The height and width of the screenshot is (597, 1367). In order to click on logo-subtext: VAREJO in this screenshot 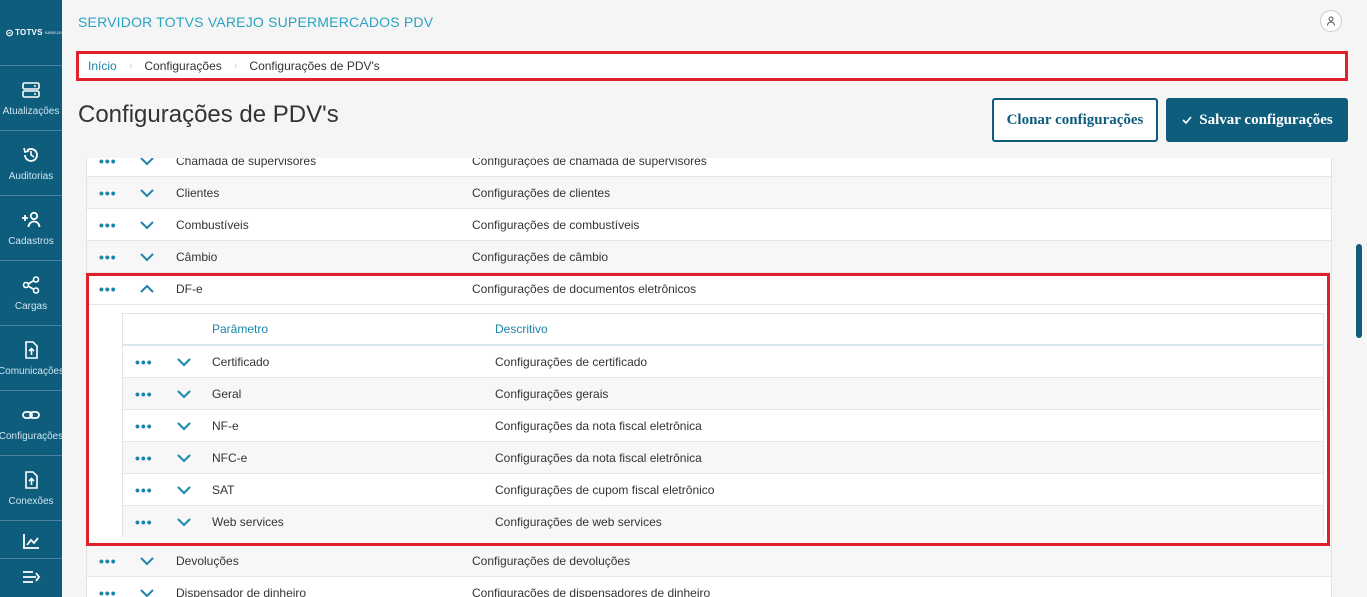, I will do `click(53, 32)`.